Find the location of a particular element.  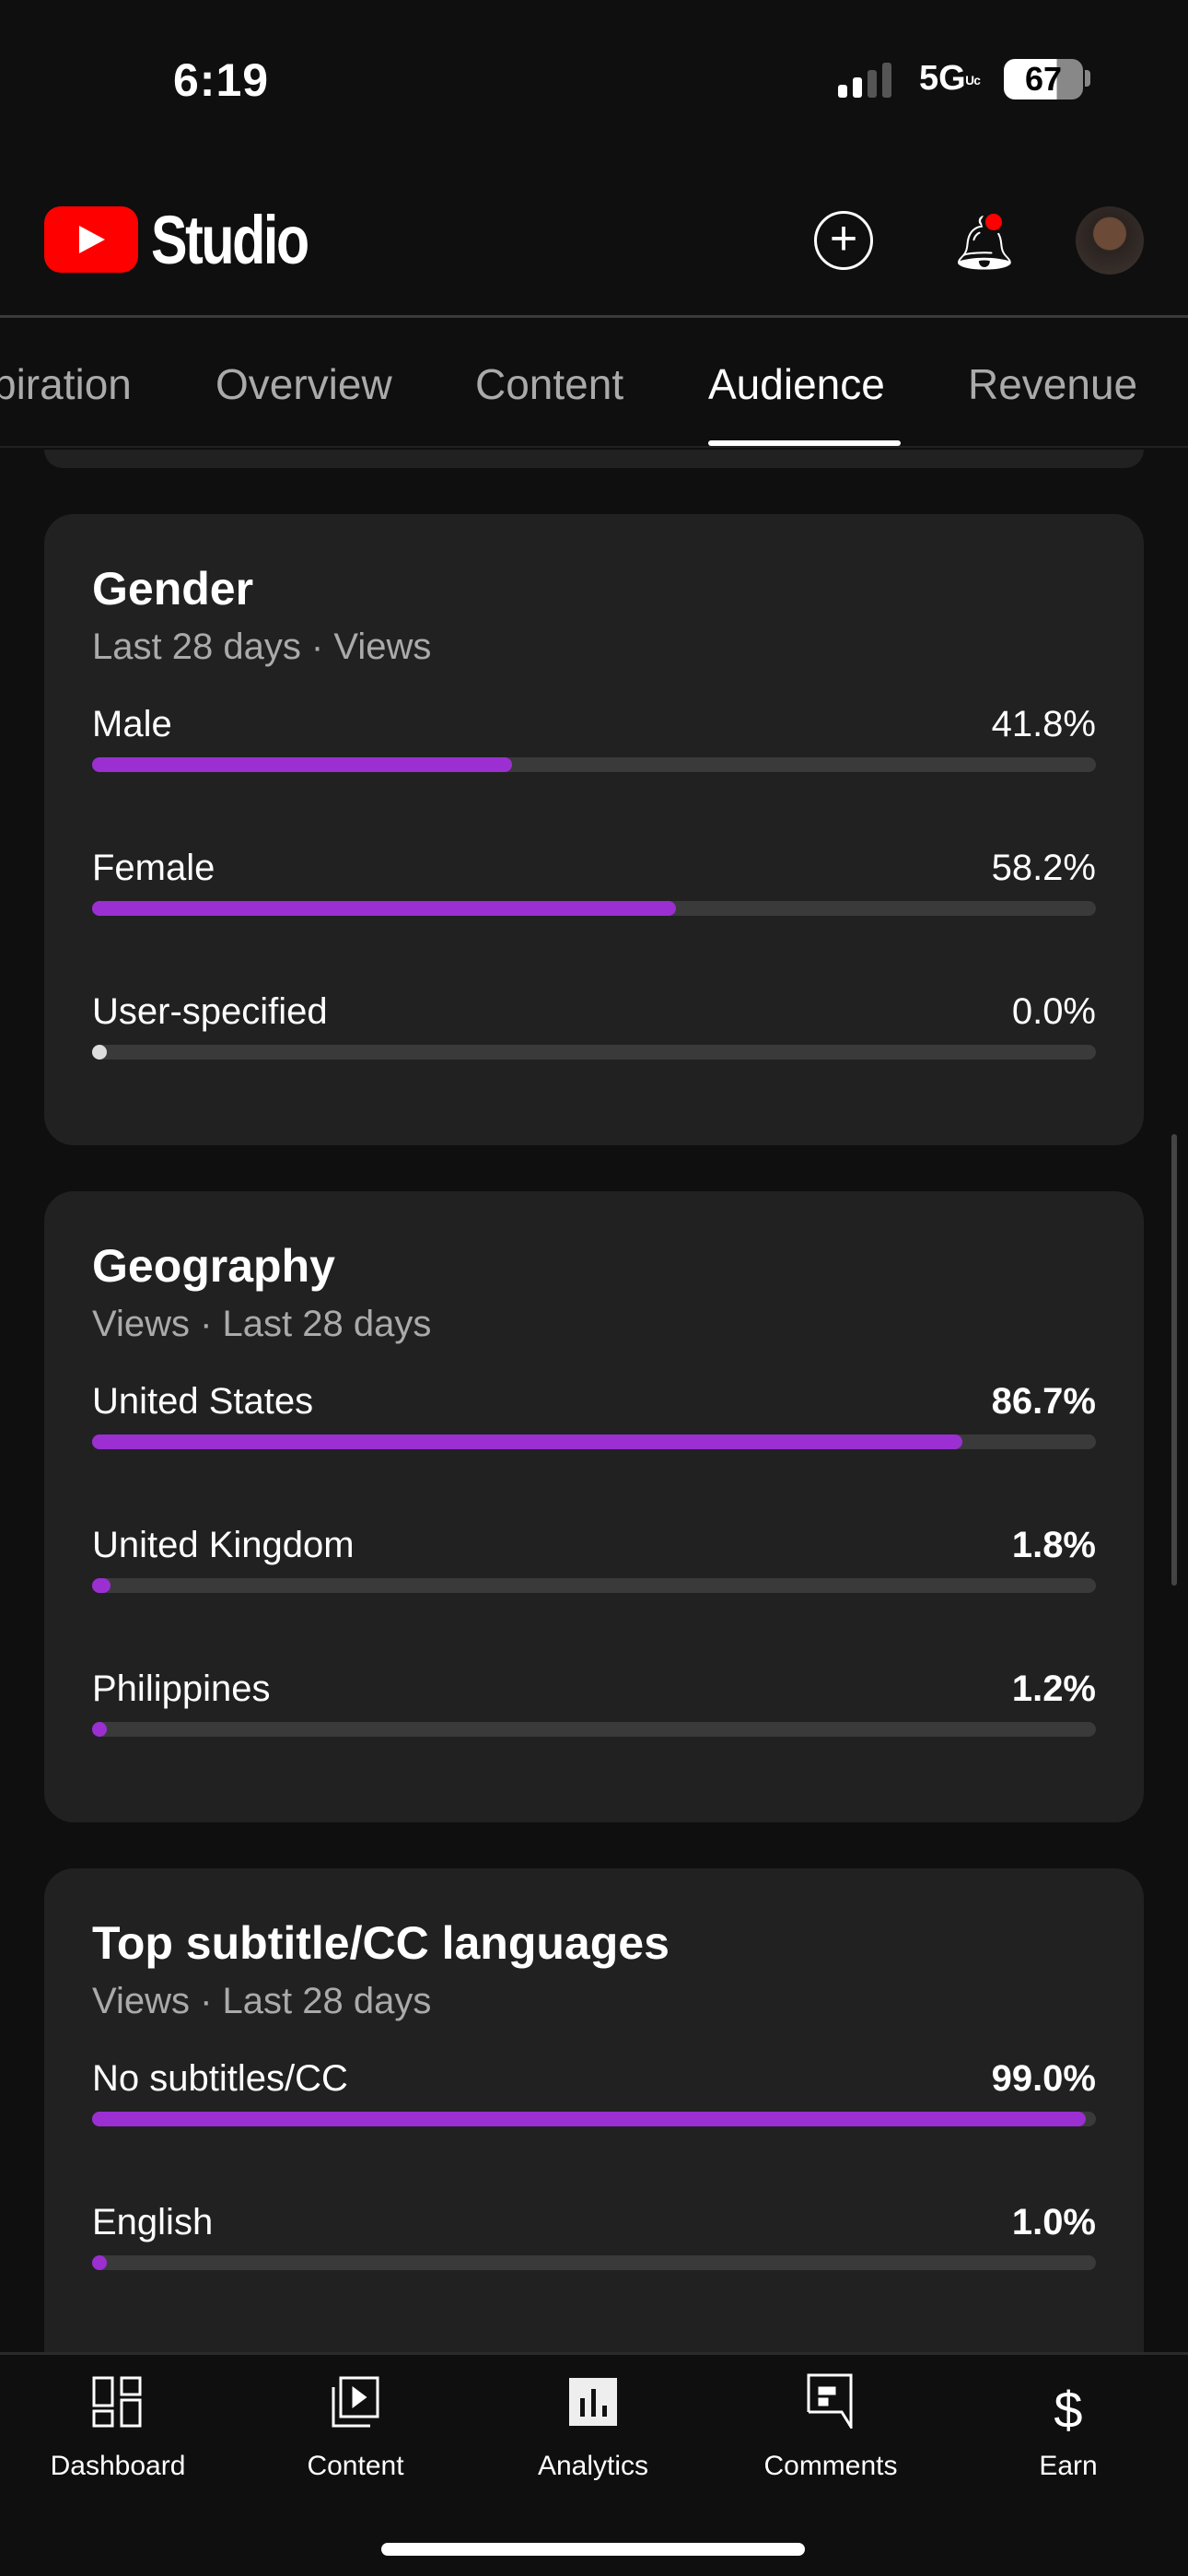

status-time: 6:19 is located at coordinates (221, 80).